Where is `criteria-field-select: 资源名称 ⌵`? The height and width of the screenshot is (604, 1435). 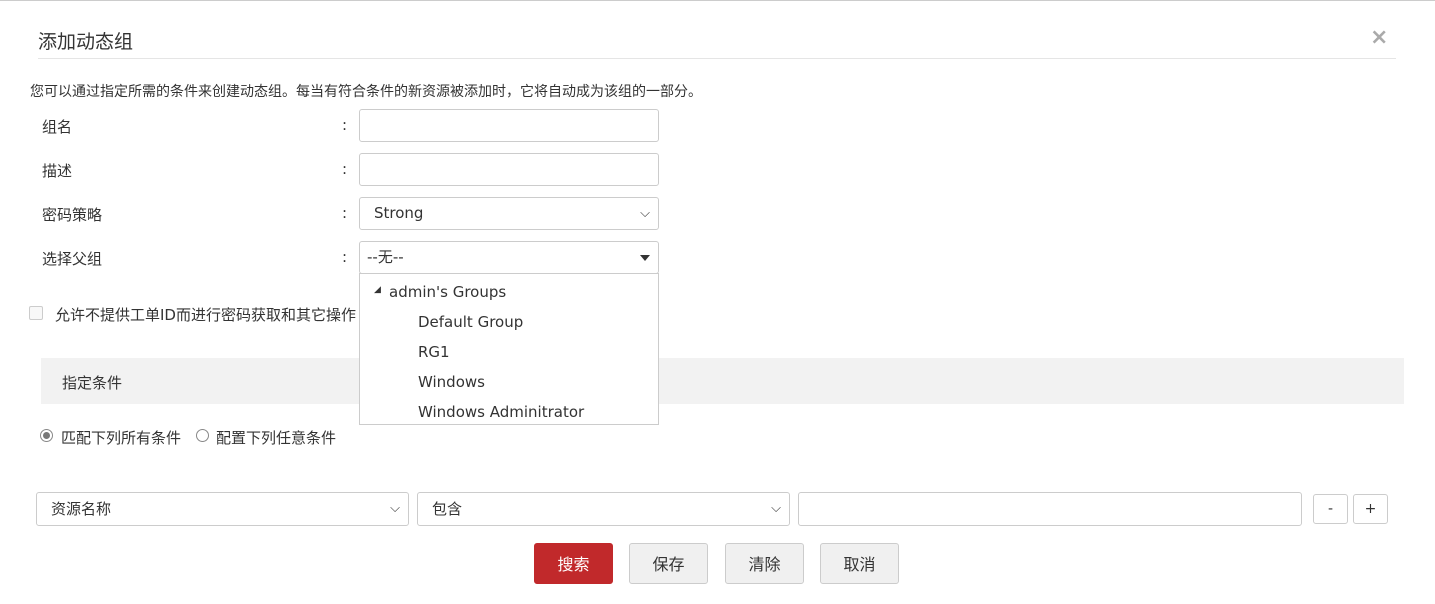
criteria-field-select: 资源名称 ⌵ is located at coordinates (222, 509).